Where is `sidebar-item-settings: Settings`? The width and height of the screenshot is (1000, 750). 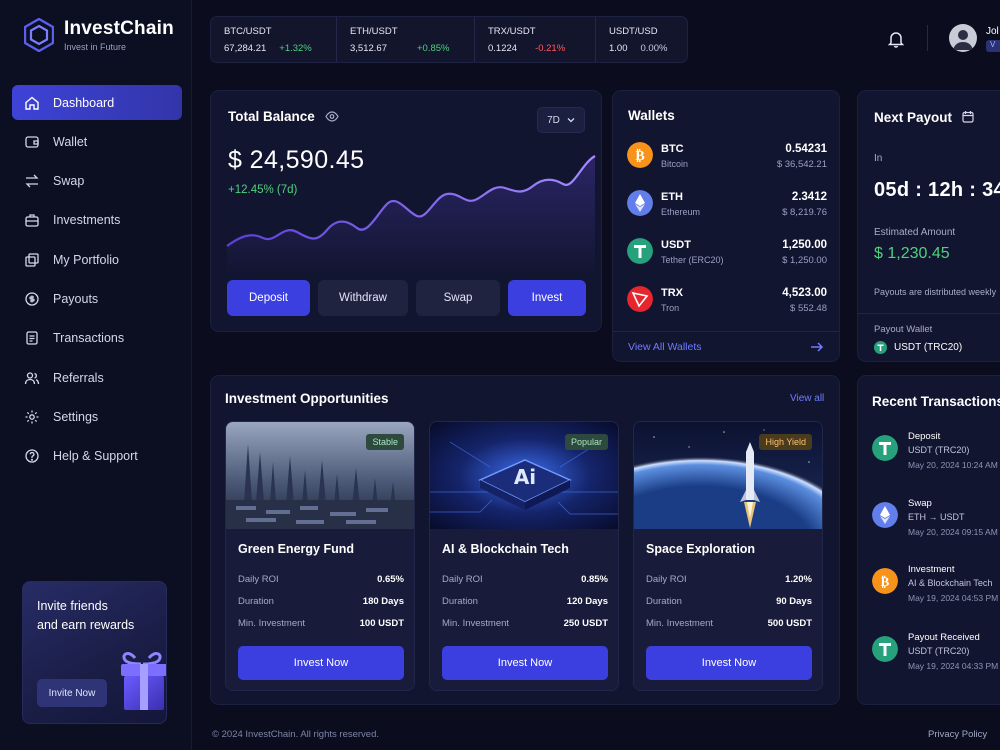
sidebar-item-settings: Settings is located at coordinates (97, 416).